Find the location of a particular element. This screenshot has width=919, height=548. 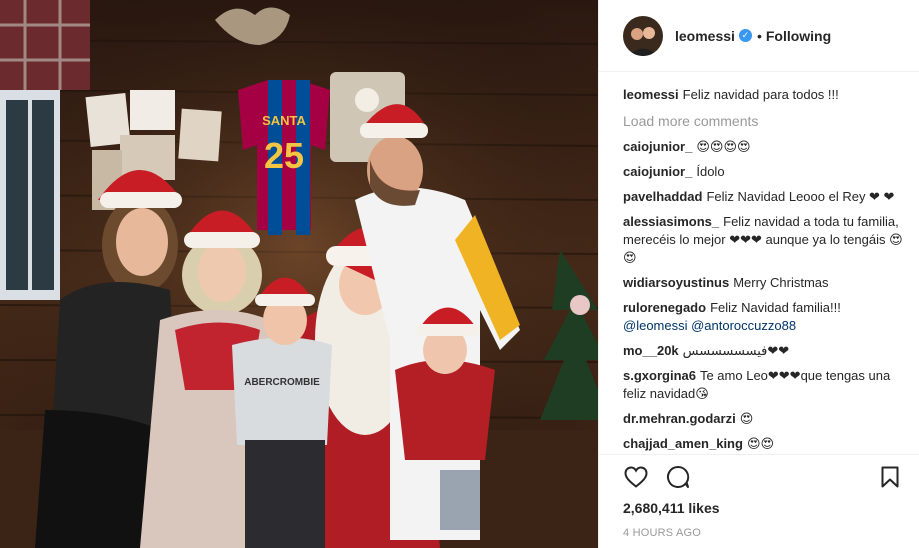

verified-badge-icon: ✓ is located at coordinates (745, 35).